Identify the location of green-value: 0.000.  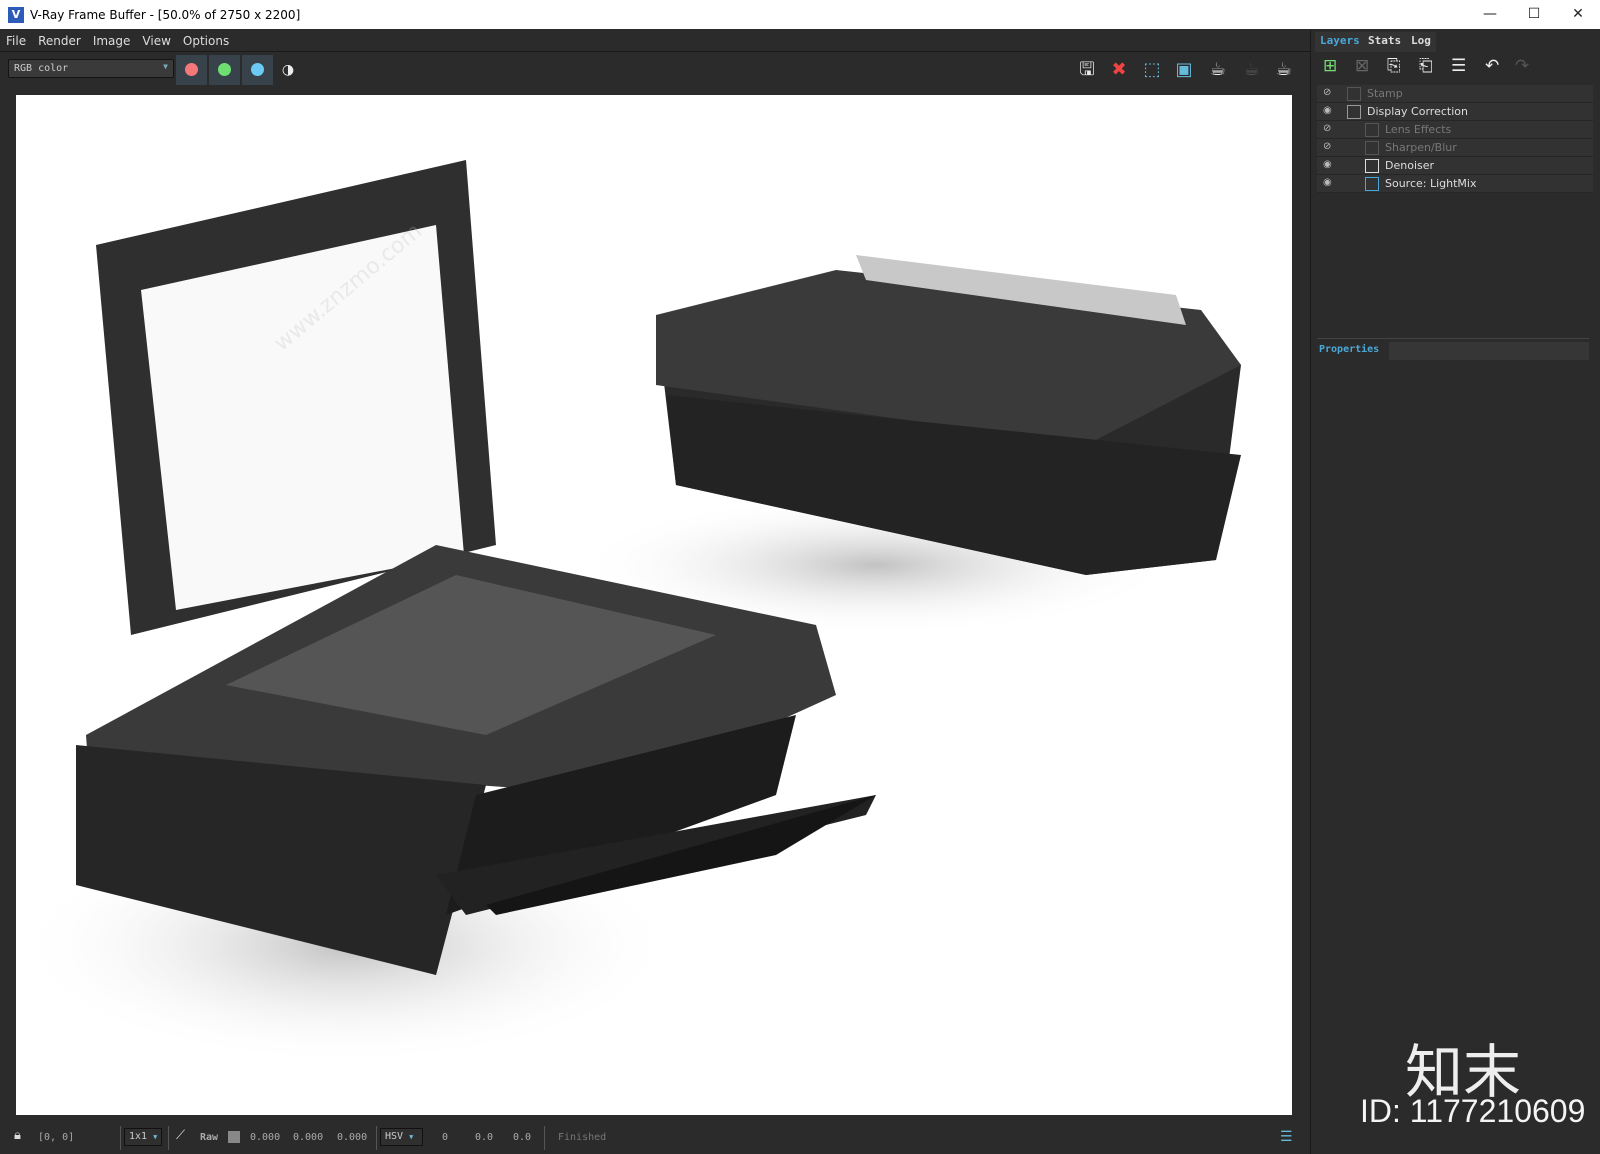
(308, 1137).